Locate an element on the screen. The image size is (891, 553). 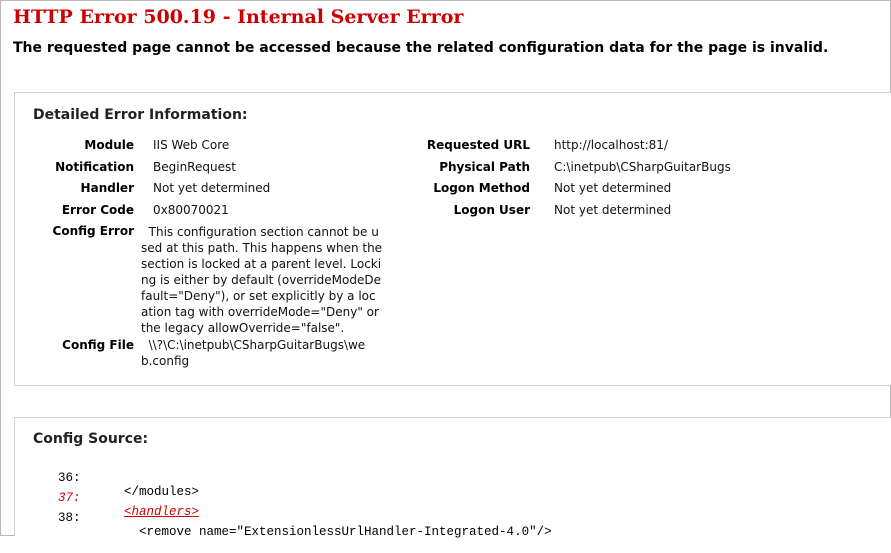
handler-label: Handler is located at coordinates (107, 188).